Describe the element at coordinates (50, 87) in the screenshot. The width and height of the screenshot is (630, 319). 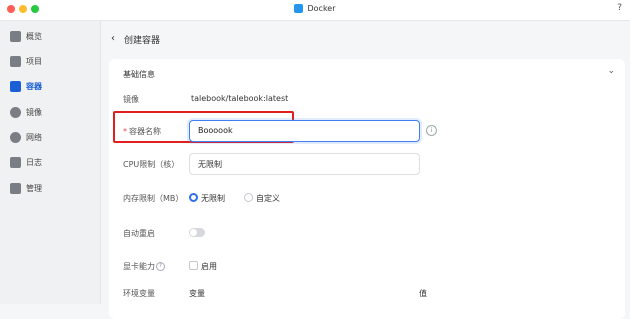
I see `sidebar-item-container: 容器` at that location.